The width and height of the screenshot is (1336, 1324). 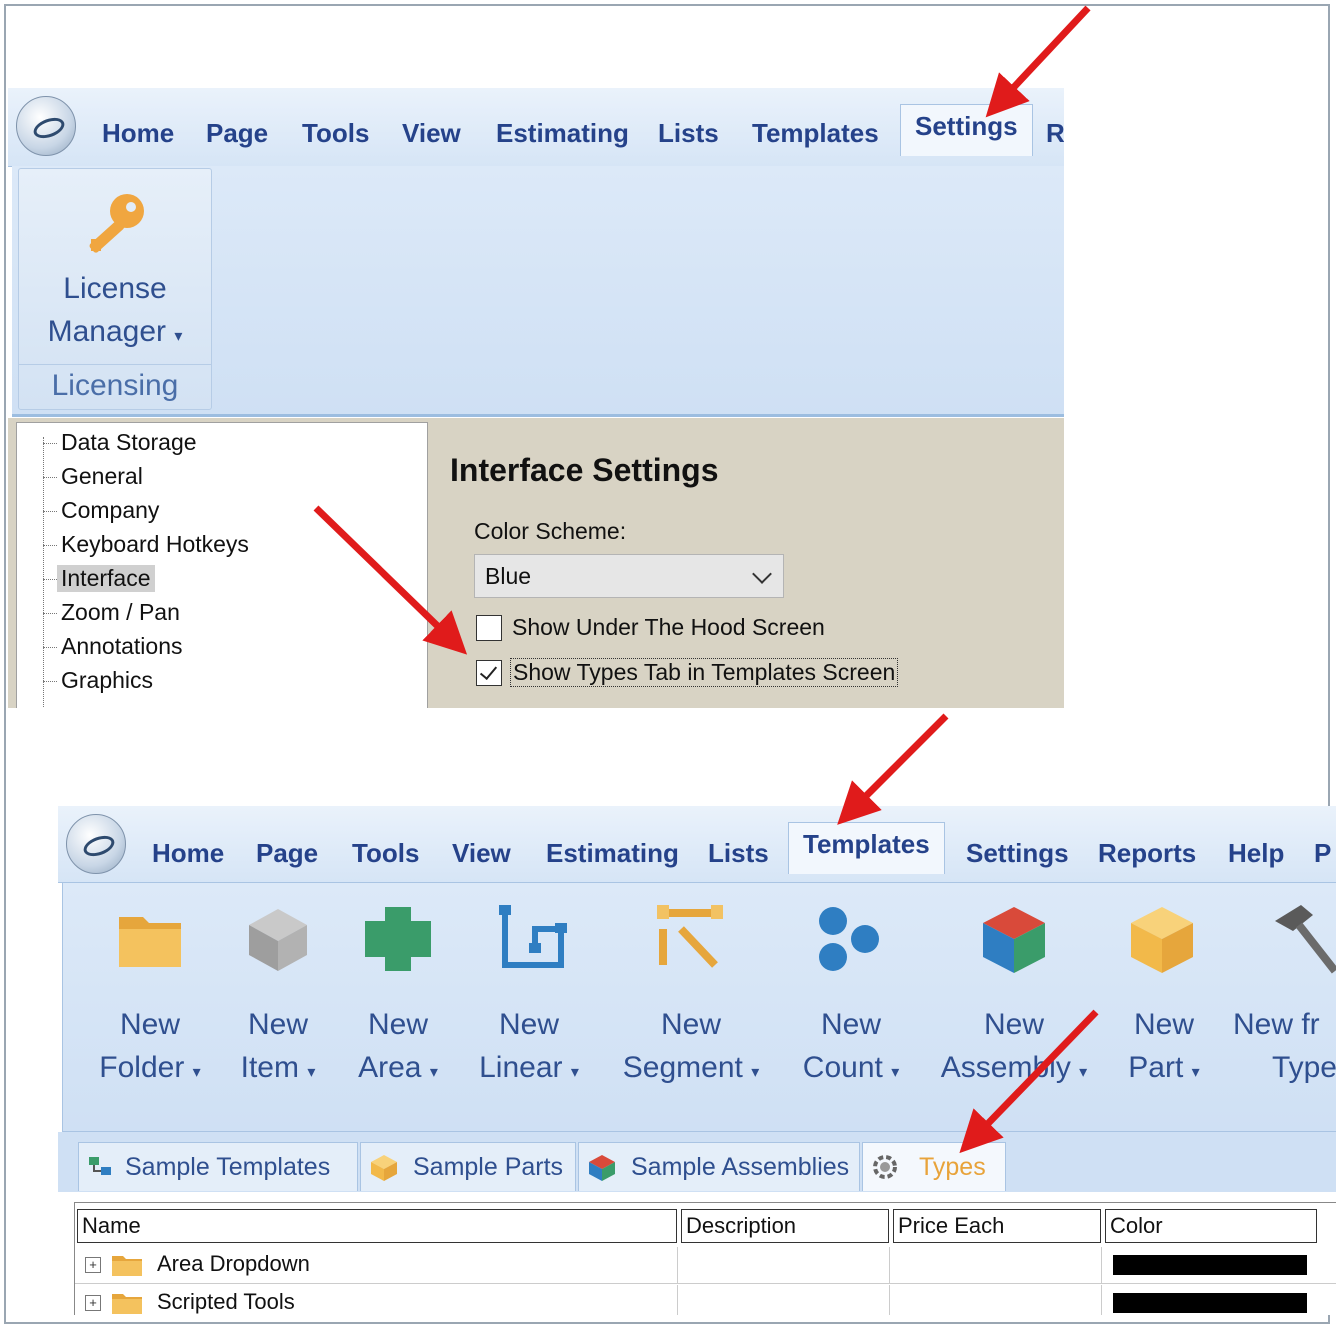 I want to click on parts-cube-icon, so click(x=384, y=1168).